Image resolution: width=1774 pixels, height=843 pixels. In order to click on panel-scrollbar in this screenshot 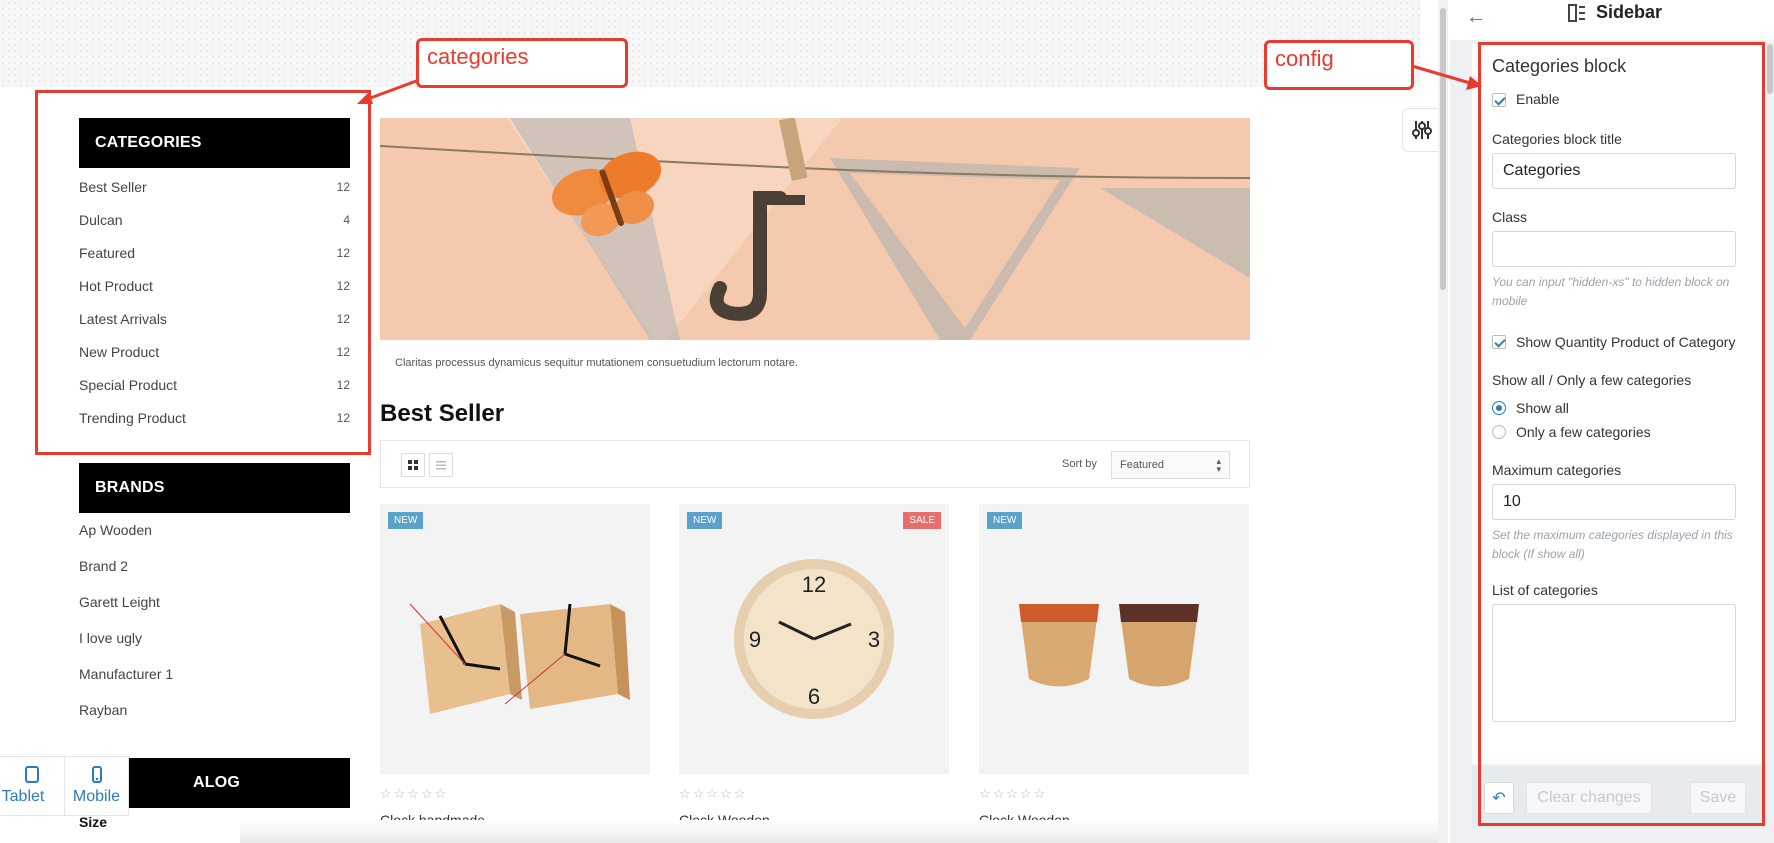, I will do `click(1770, 402)`.